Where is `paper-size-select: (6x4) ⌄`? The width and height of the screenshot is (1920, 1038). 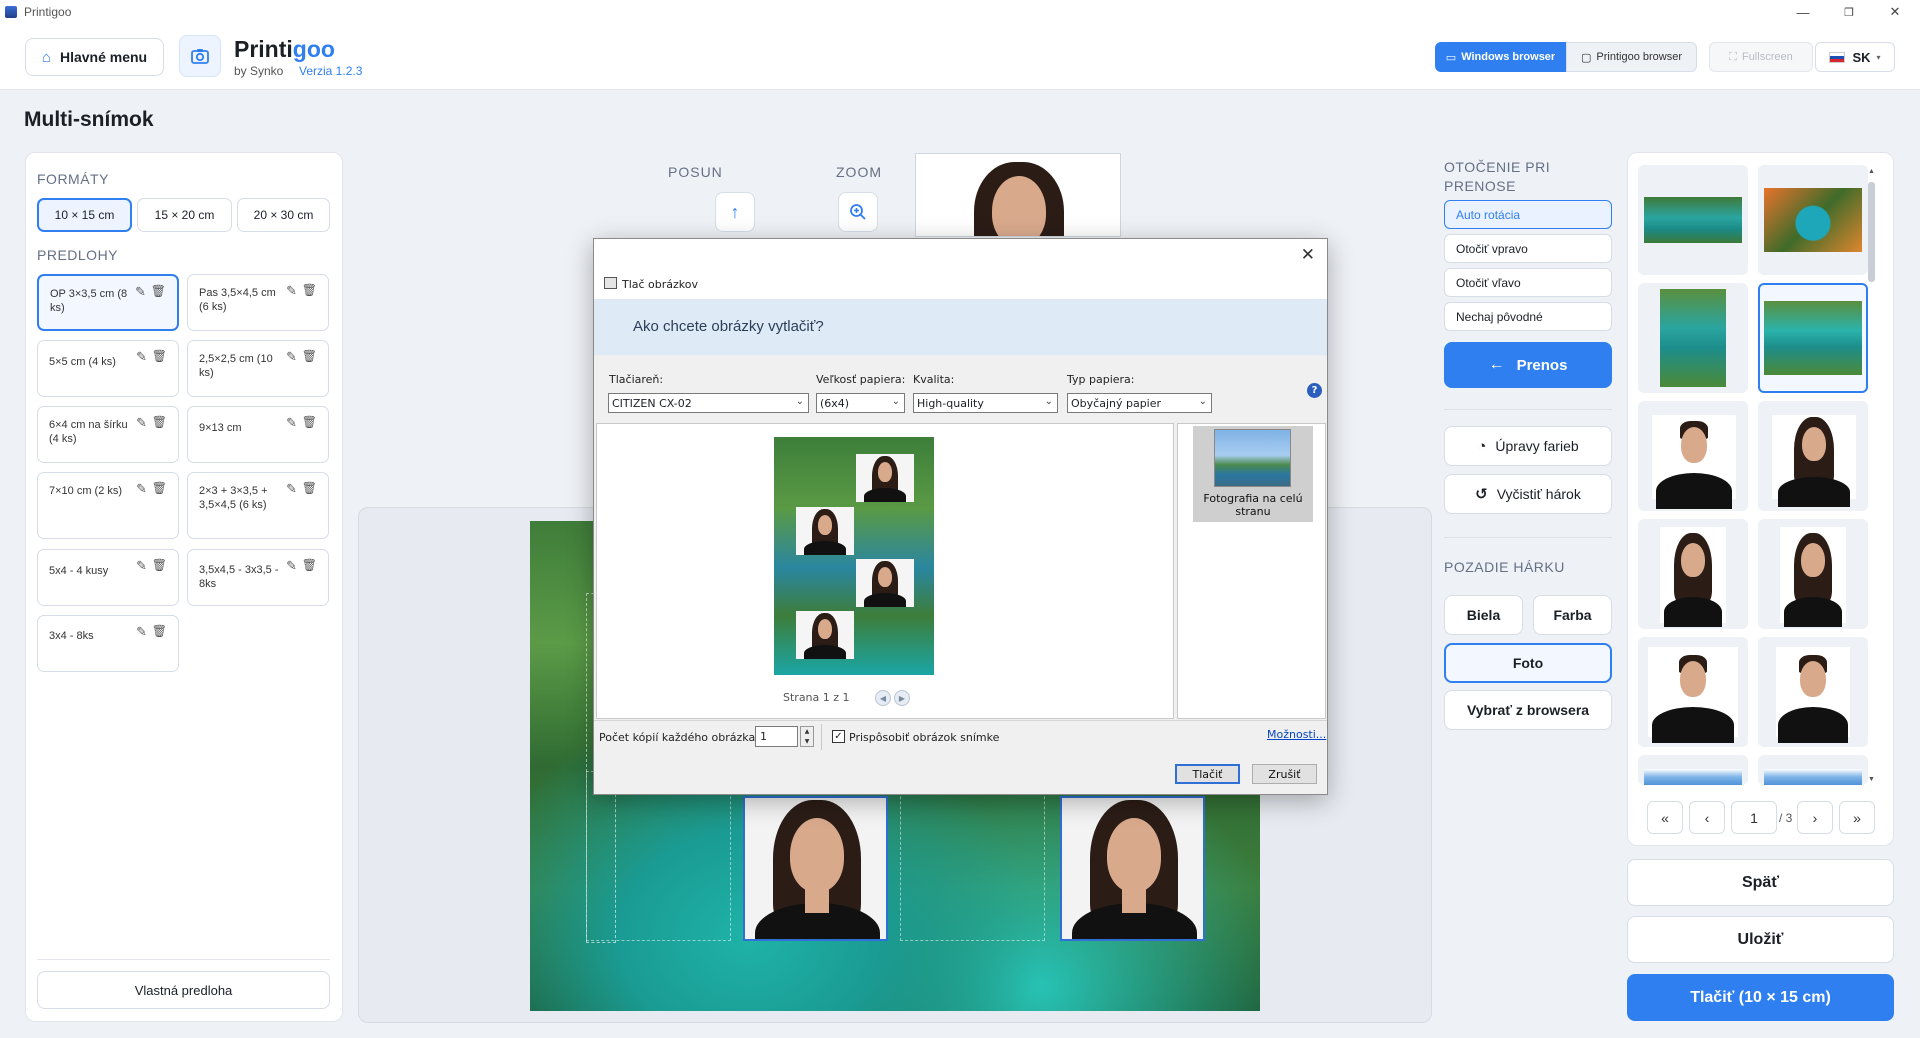 paper-size-select: (6x4) ⌄ is located at coordinates (860, 403).